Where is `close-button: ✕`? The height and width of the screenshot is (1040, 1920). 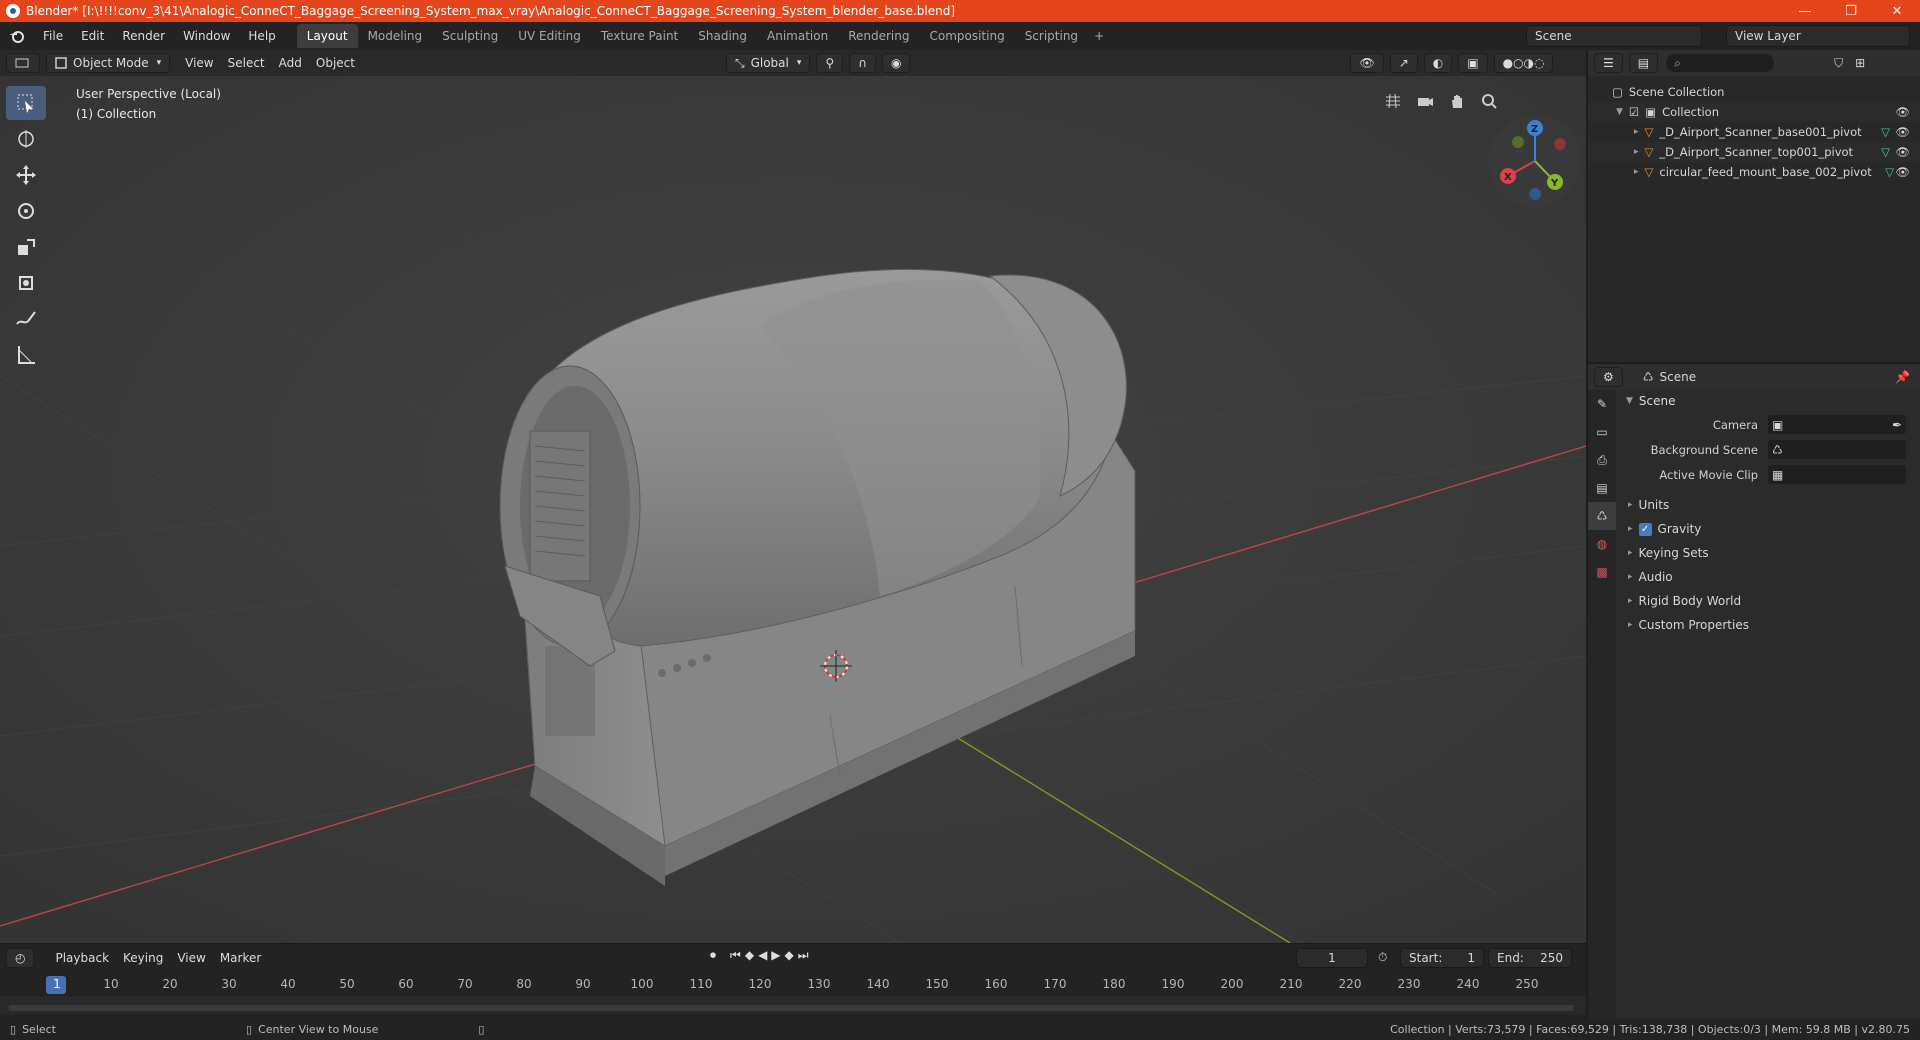
close-button: ✕ is located at coordinates (1897, 11).